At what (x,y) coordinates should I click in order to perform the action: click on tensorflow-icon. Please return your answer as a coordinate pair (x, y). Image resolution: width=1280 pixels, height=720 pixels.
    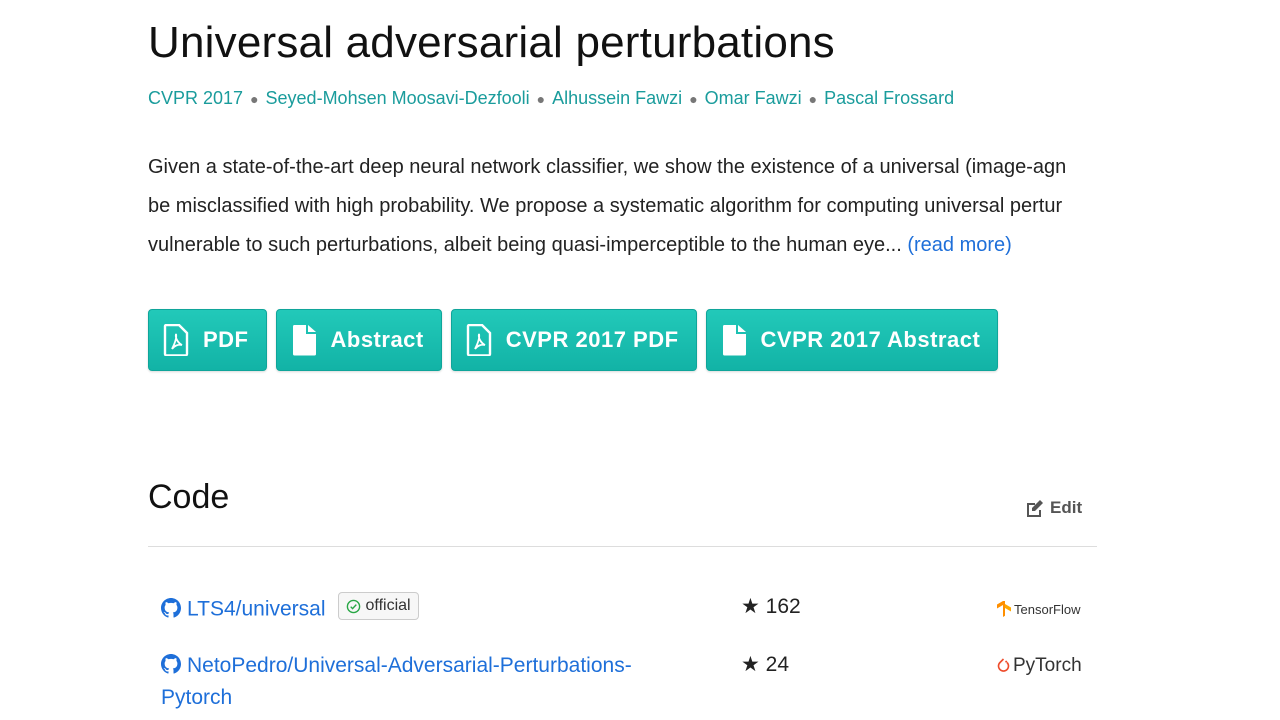
    Looking at the image, I should click on (1004, 609).